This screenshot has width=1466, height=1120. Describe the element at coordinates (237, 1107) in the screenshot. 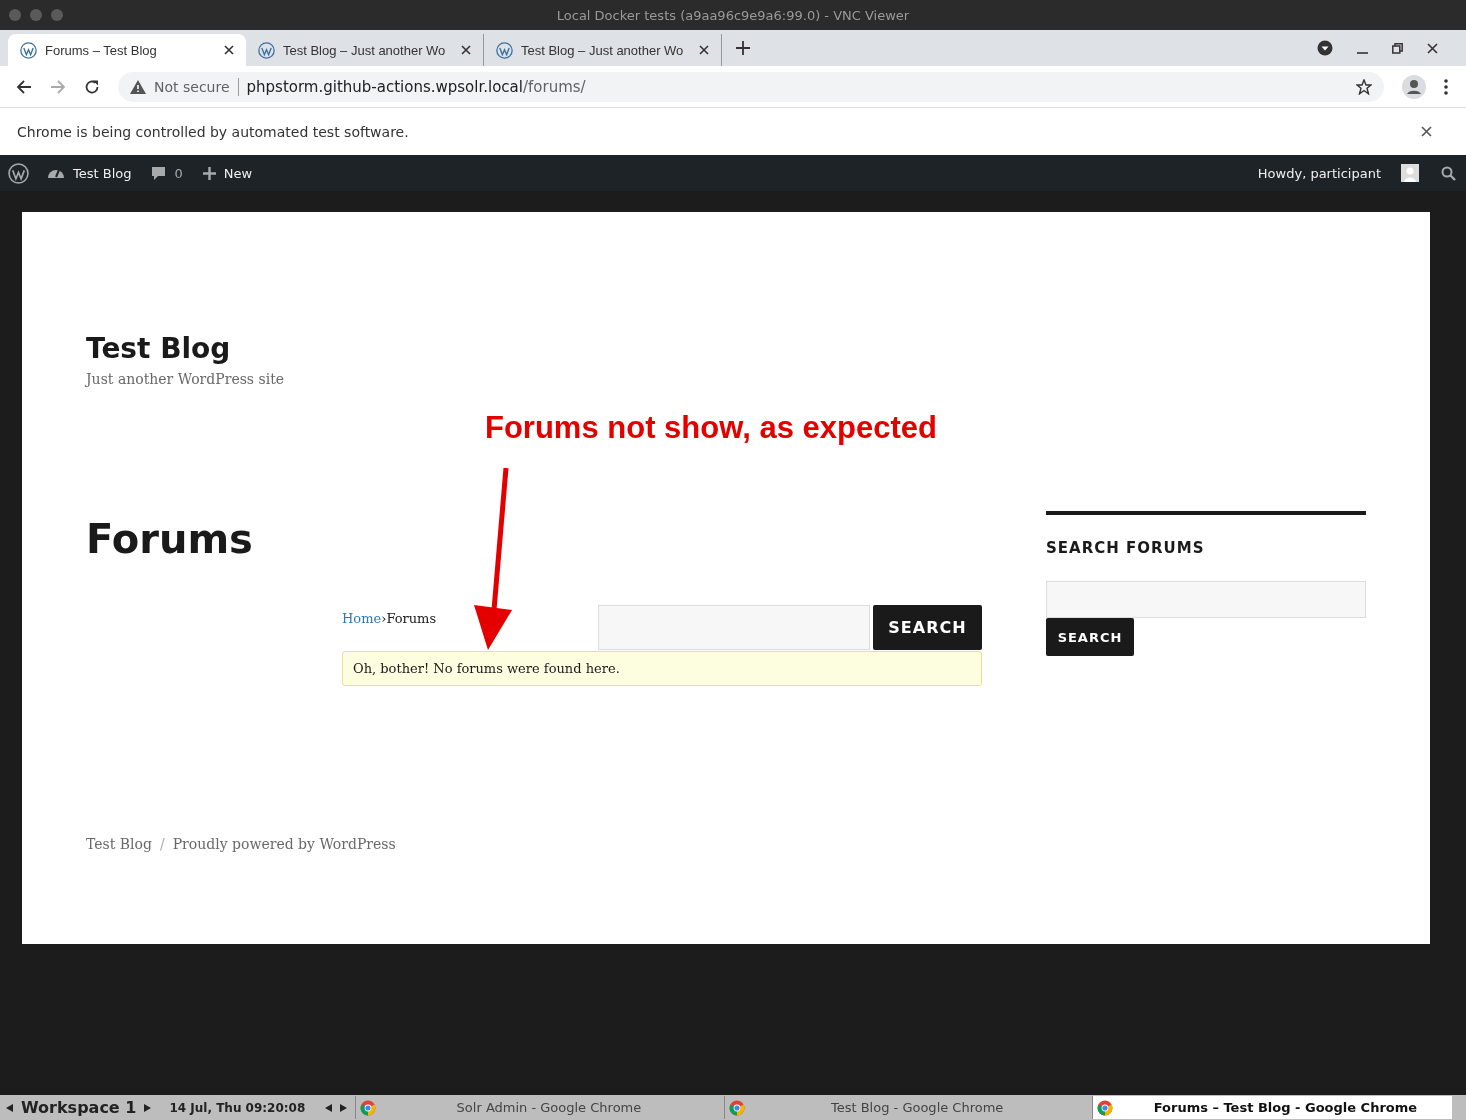

I see `clock-text: 14 Jul, Thu 09:20:08` at that location.